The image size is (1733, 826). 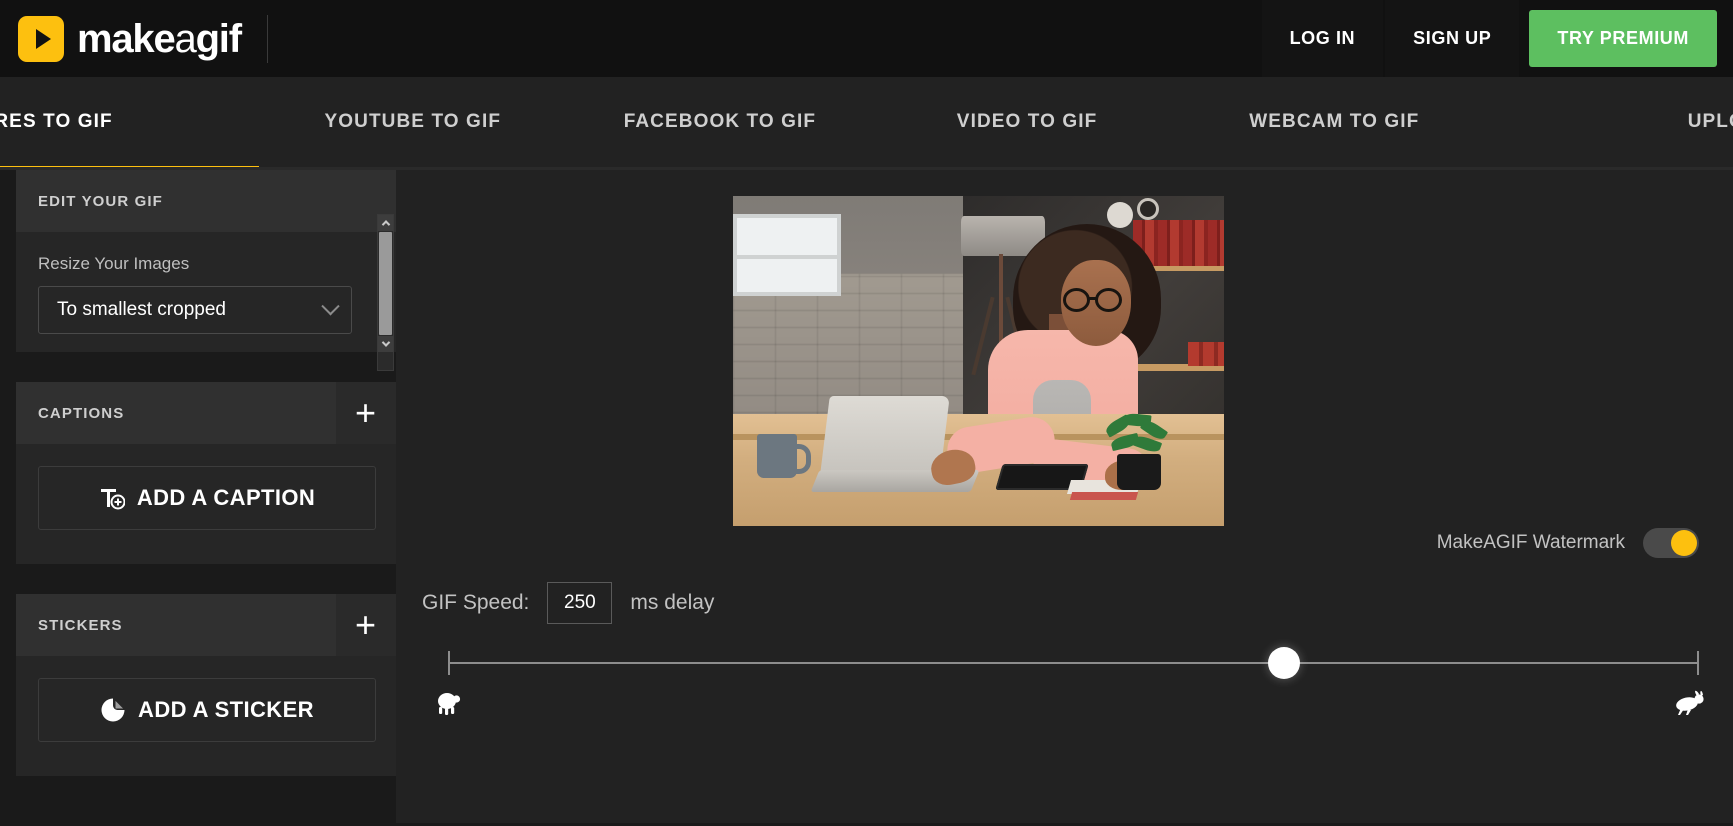 I want to click on sticker-icon, so click(x=113, y=710).